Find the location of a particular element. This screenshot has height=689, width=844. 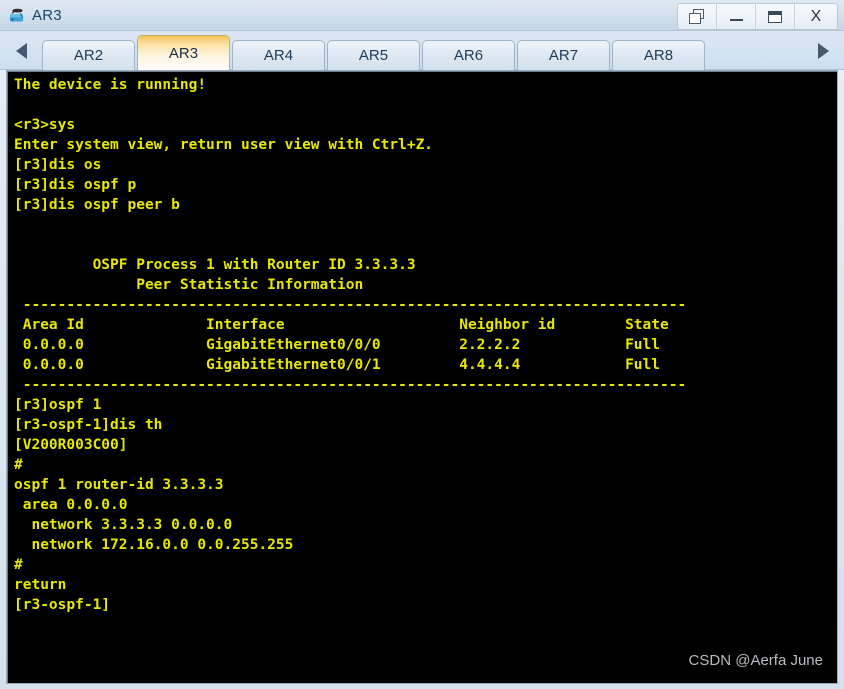

close-button: X is located at coordinates (816, 16).